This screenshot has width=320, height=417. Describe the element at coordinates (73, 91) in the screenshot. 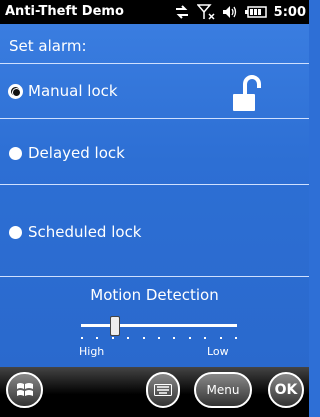

I see `option-label-manual-lock: Manual lock` at that location.